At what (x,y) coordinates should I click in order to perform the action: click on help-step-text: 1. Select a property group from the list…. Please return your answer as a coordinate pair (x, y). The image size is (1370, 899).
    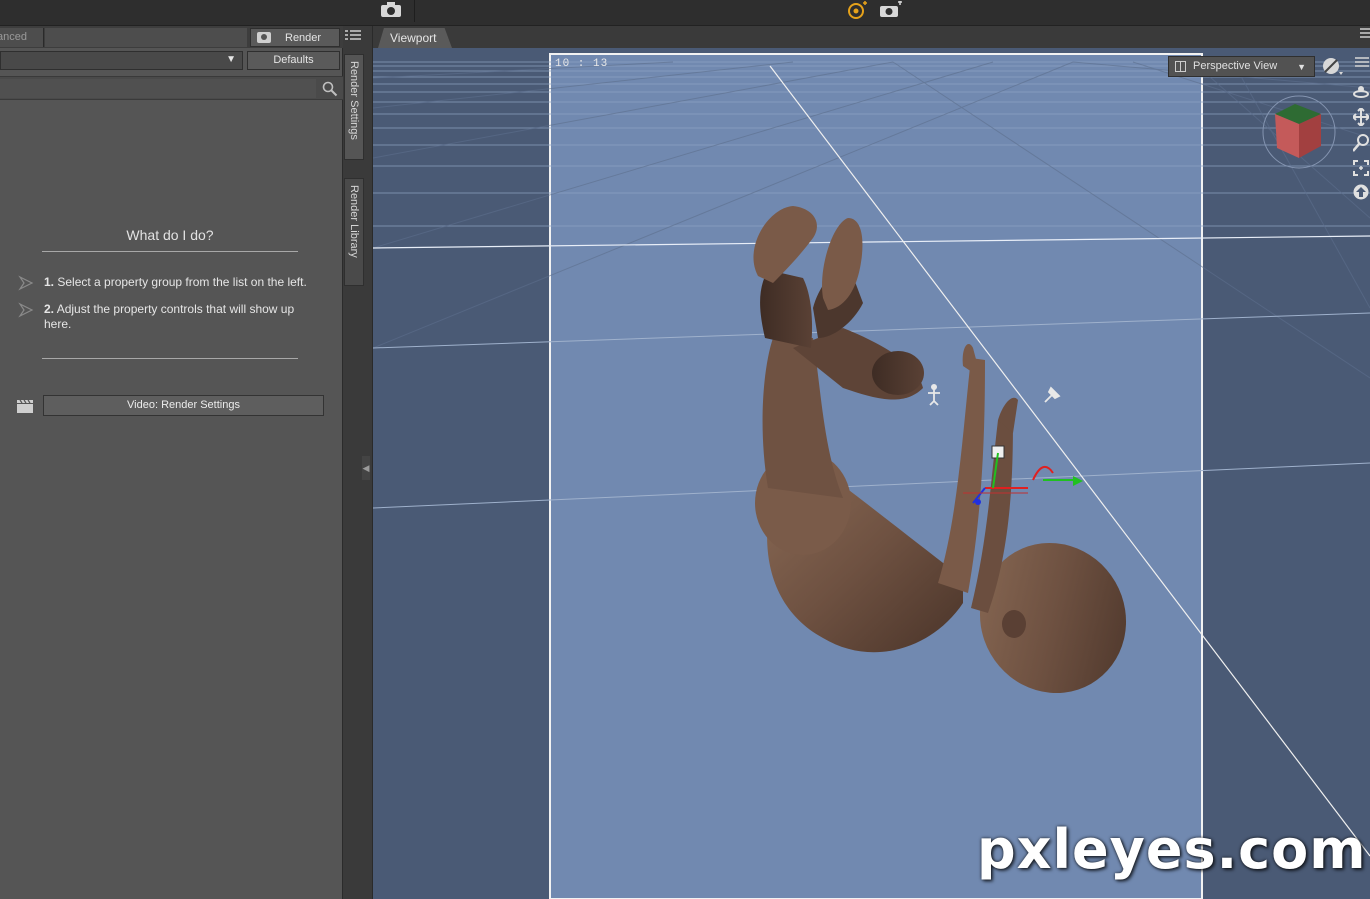
    Looking at the image, I should click on (175, 283).